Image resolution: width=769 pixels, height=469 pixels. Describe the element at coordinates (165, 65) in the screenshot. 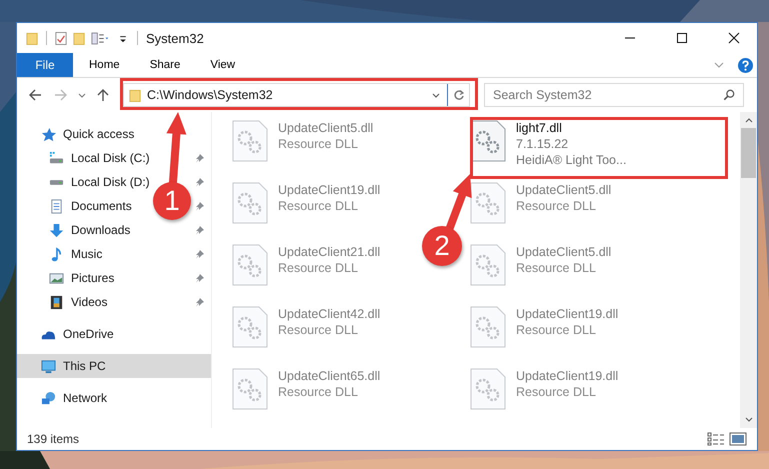

I see `ribbon-tab: Share` at that location.